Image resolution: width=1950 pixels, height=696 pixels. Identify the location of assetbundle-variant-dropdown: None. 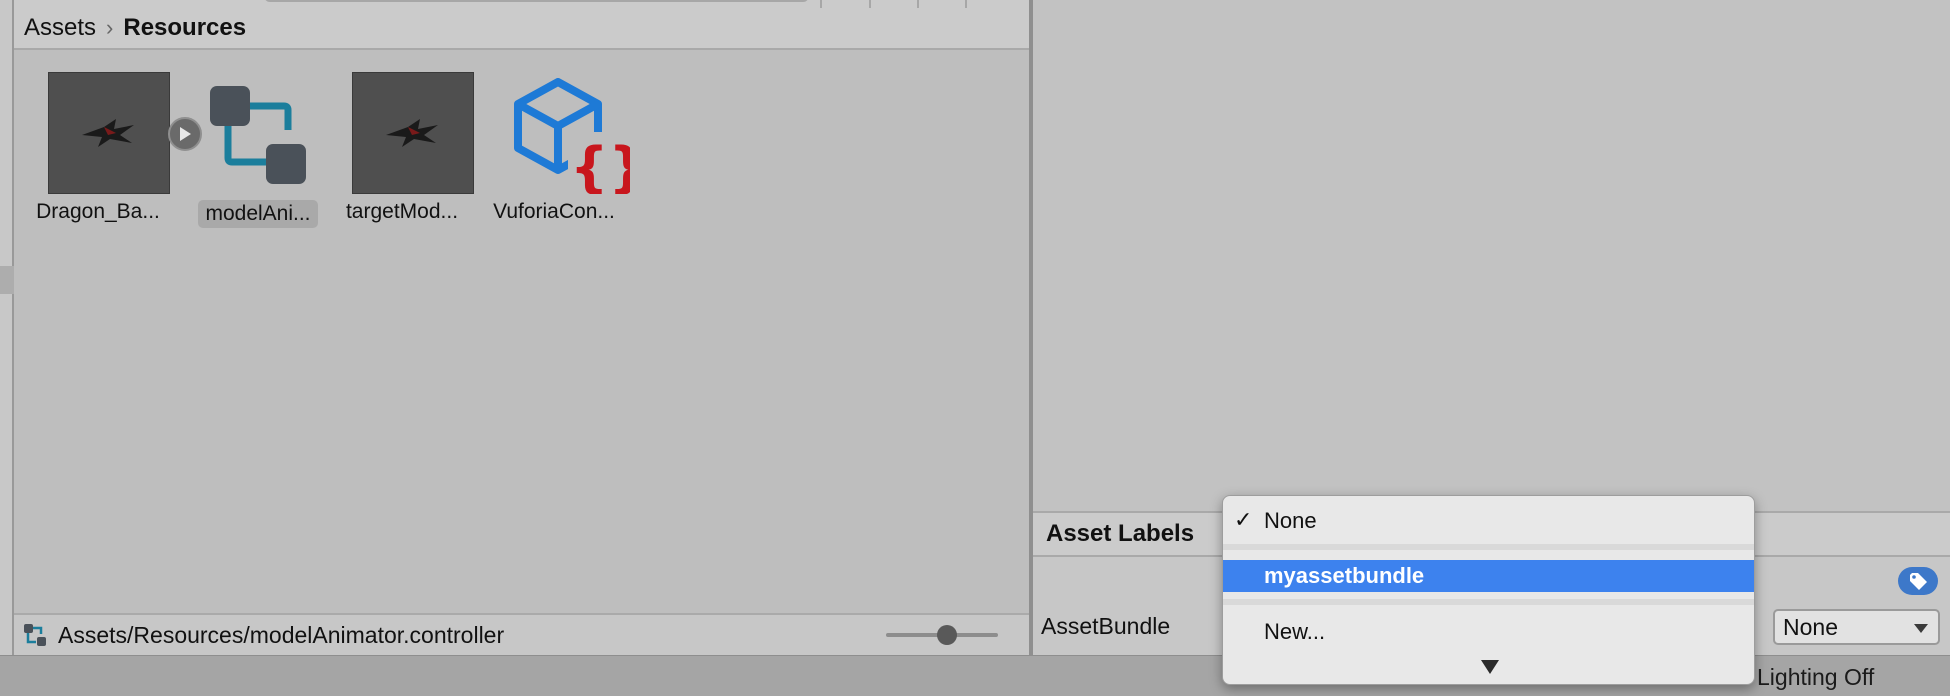
(1856, 627).